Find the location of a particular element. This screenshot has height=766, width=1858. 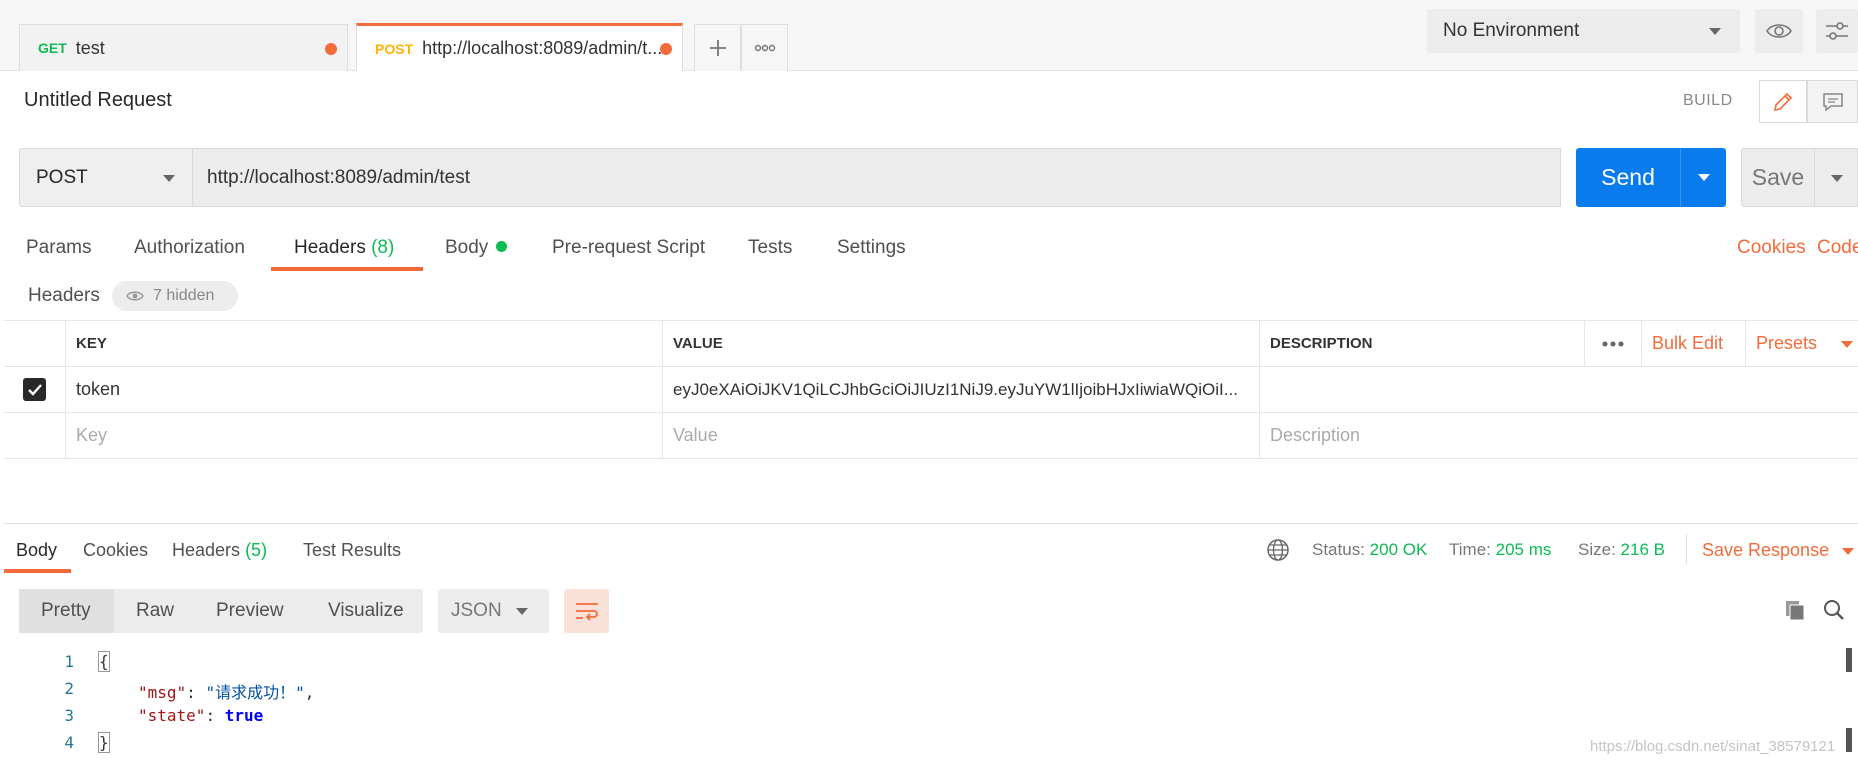

response-tab-cookies: Cookies is located at coordinates (115, 550).